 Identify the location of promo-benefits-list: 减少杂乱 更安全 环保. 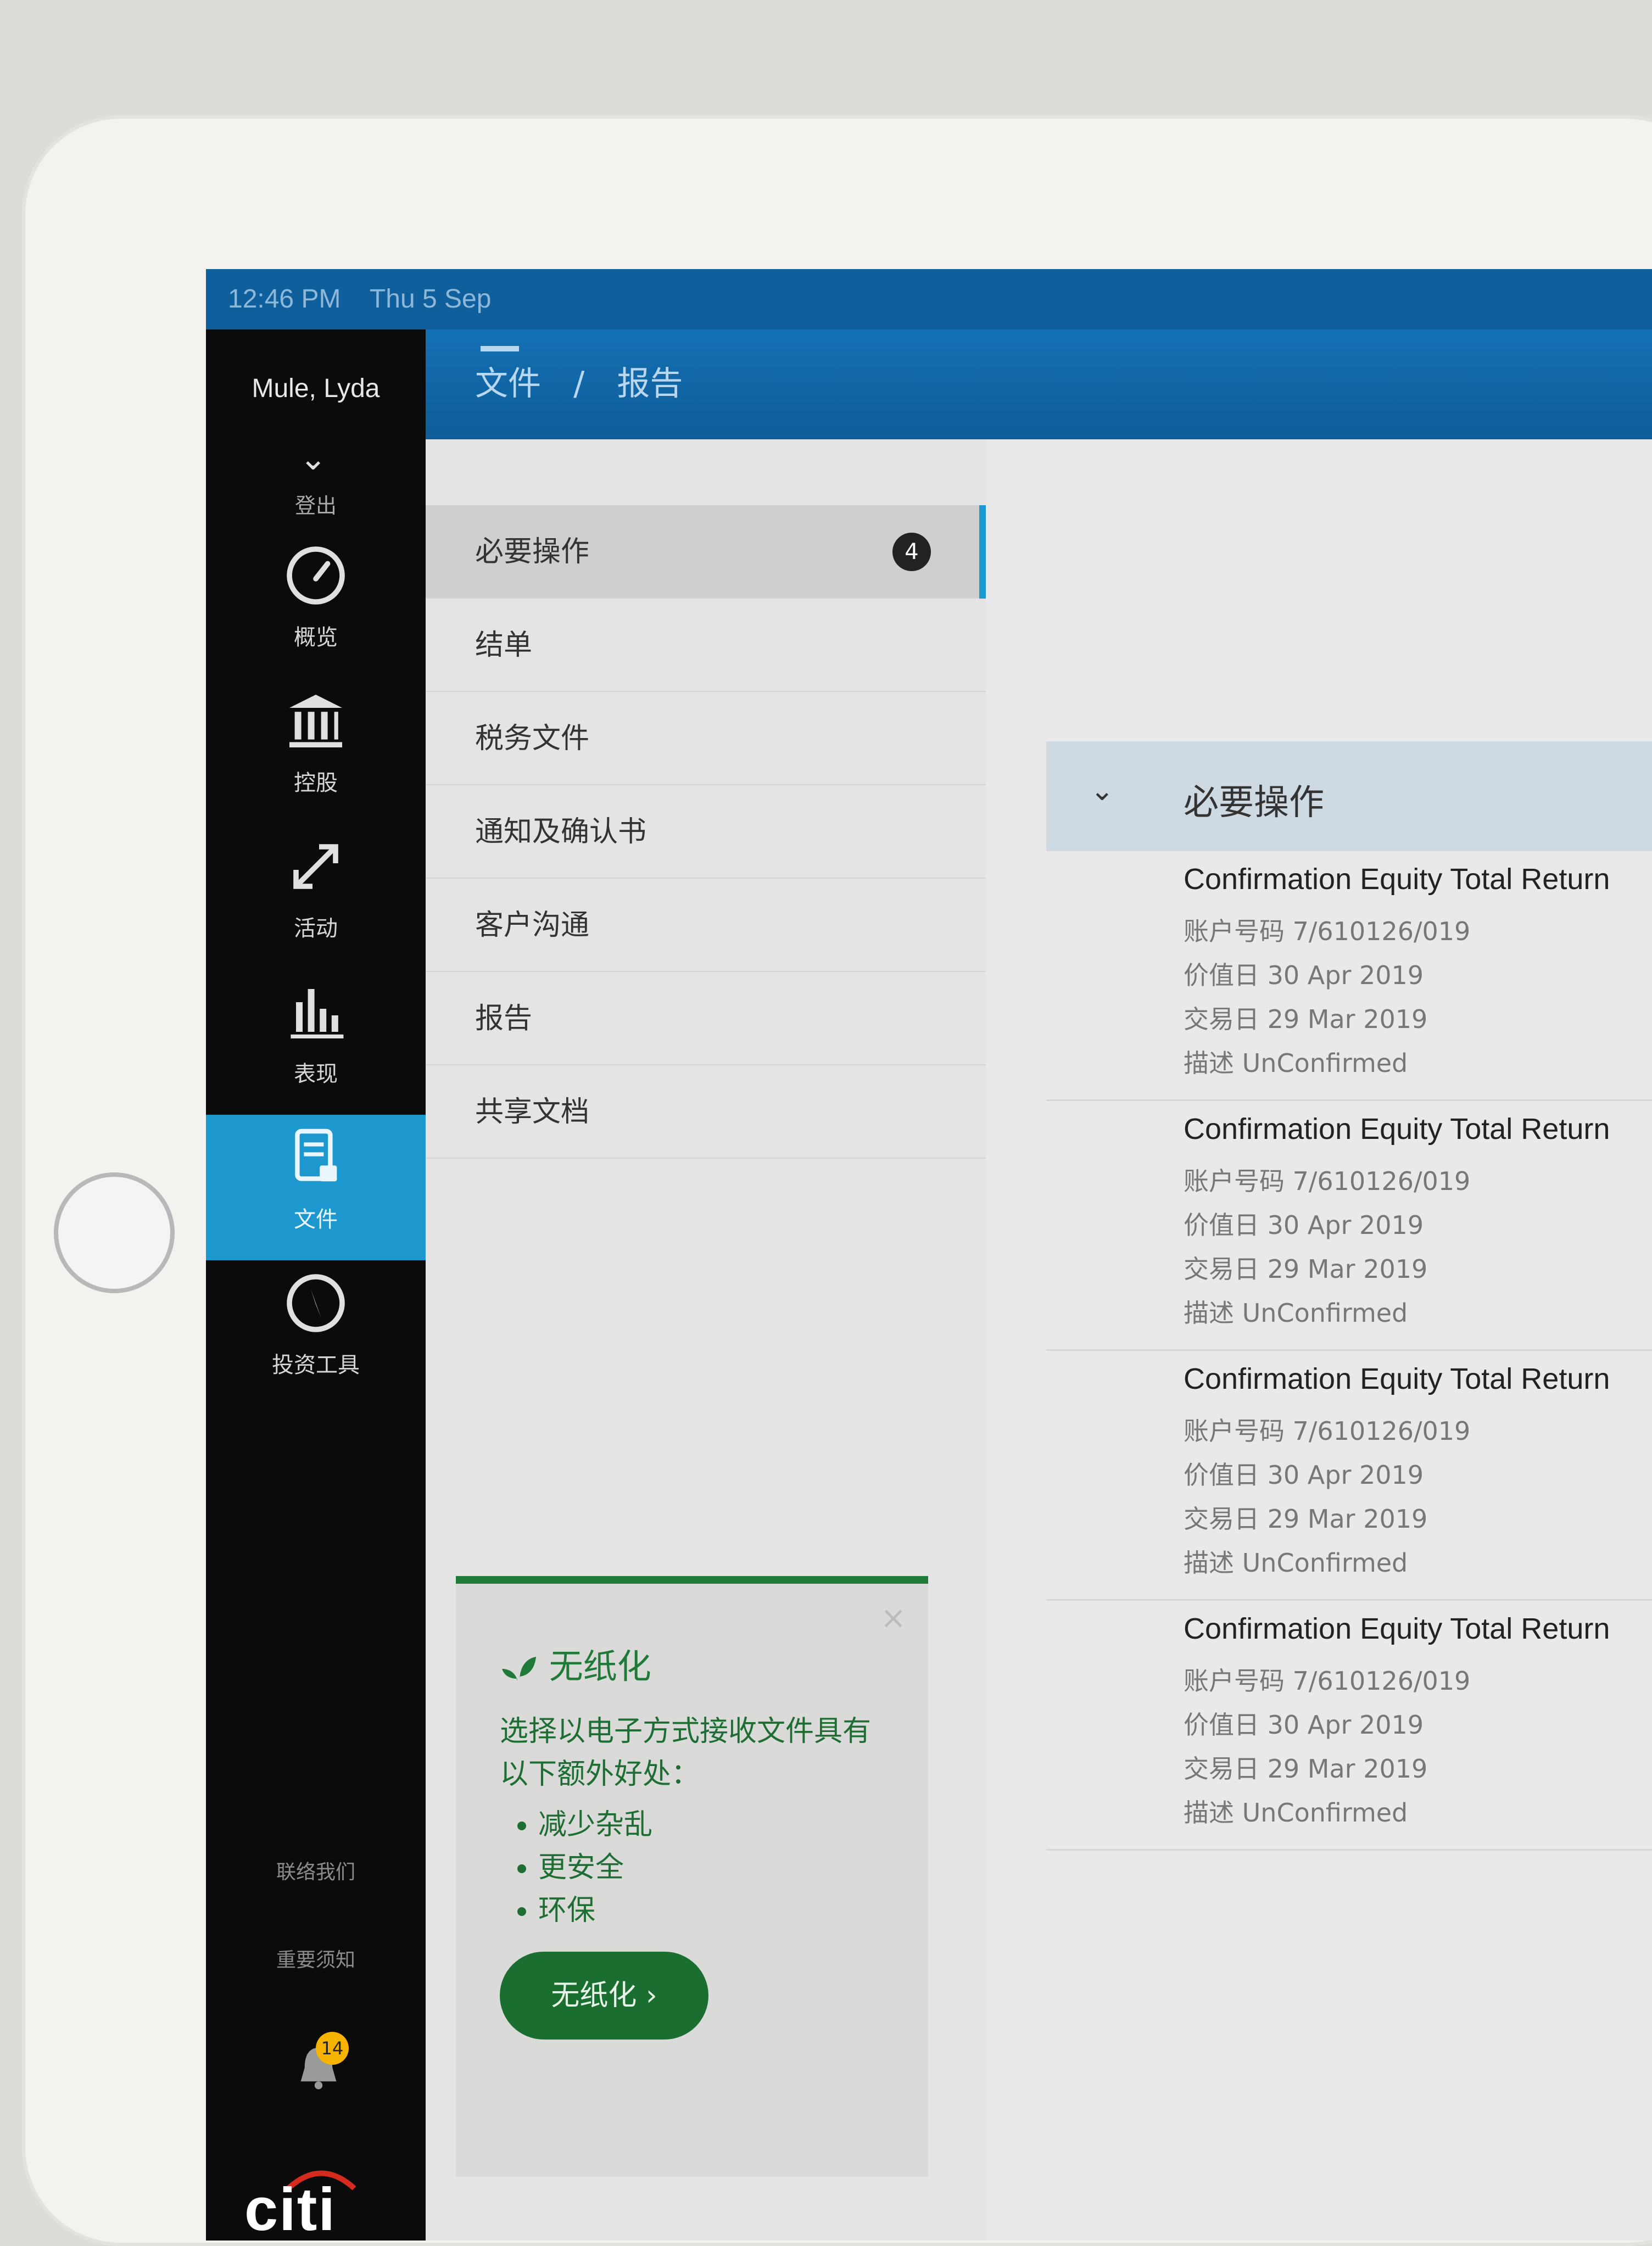
(576, 1867).